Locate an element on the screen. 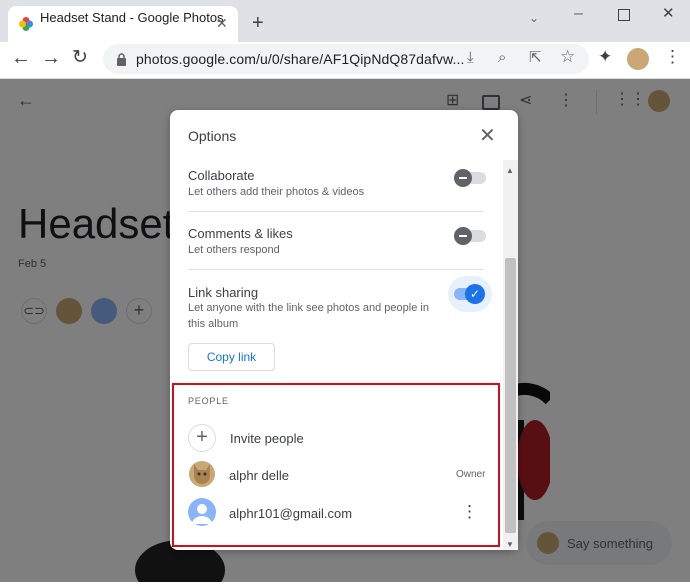  link-sharing-toggle: ✓ is located at coordinates (470, 294).